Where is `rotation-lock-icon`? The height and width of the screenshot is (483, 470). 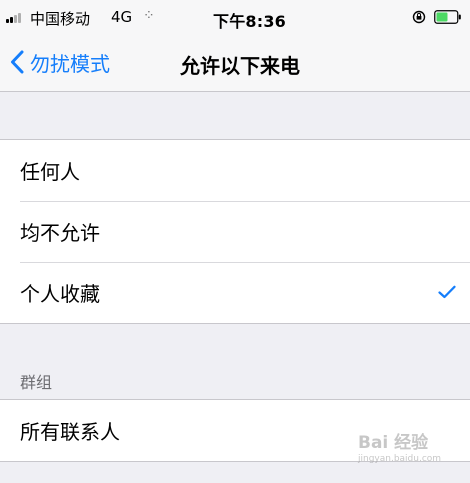 rotation-lock-icon is located at coordinates (419, 17).